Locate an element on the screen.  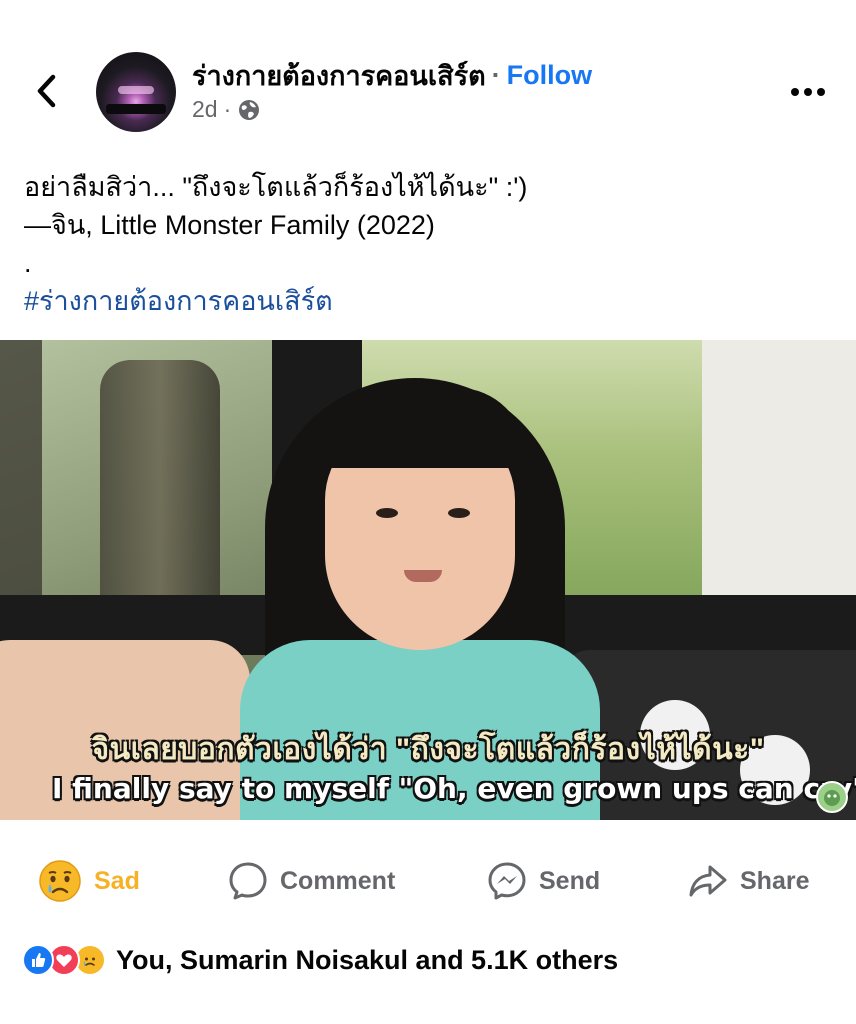
avatar-crowd is located at coordinates (136, 109).